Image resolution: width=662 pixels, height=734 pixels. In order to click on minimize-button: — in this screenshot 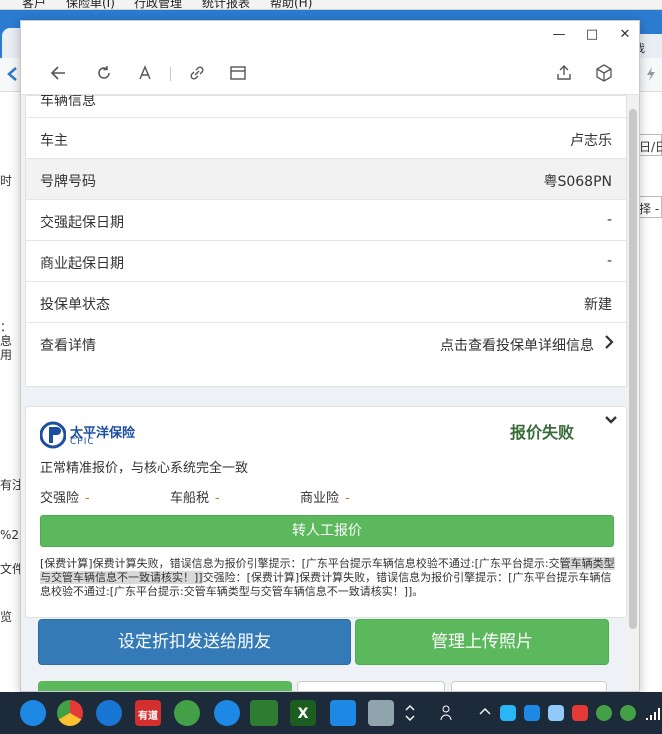, I will do `click(559, 34)`.